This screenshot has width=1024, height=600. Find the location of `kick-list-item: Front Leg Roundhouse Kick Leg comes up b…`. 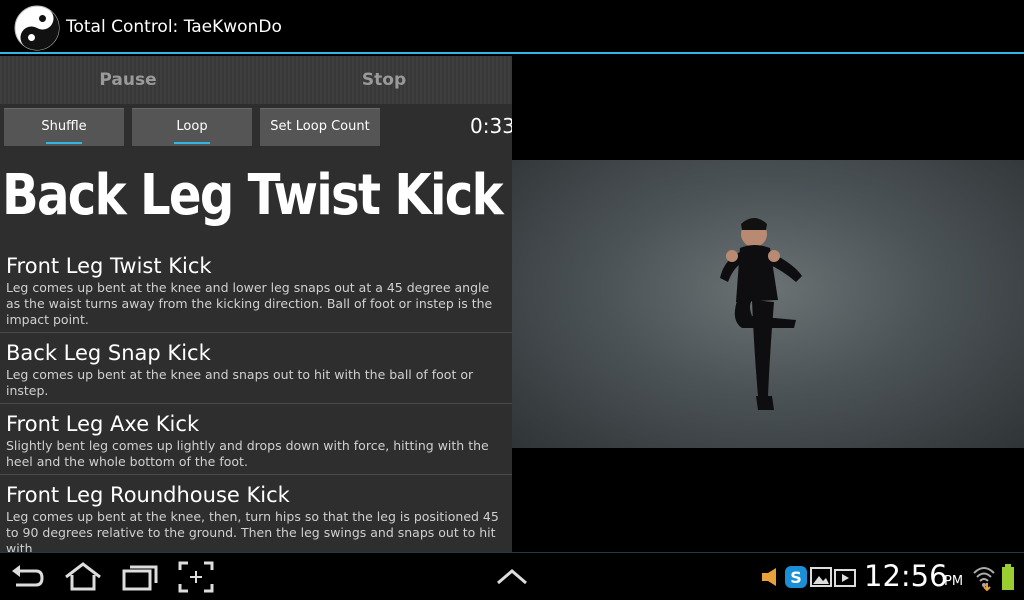

kick-list-item: Front Leg Roundhouse Kick Leg comes up b… is located at coordinates (256, 513).